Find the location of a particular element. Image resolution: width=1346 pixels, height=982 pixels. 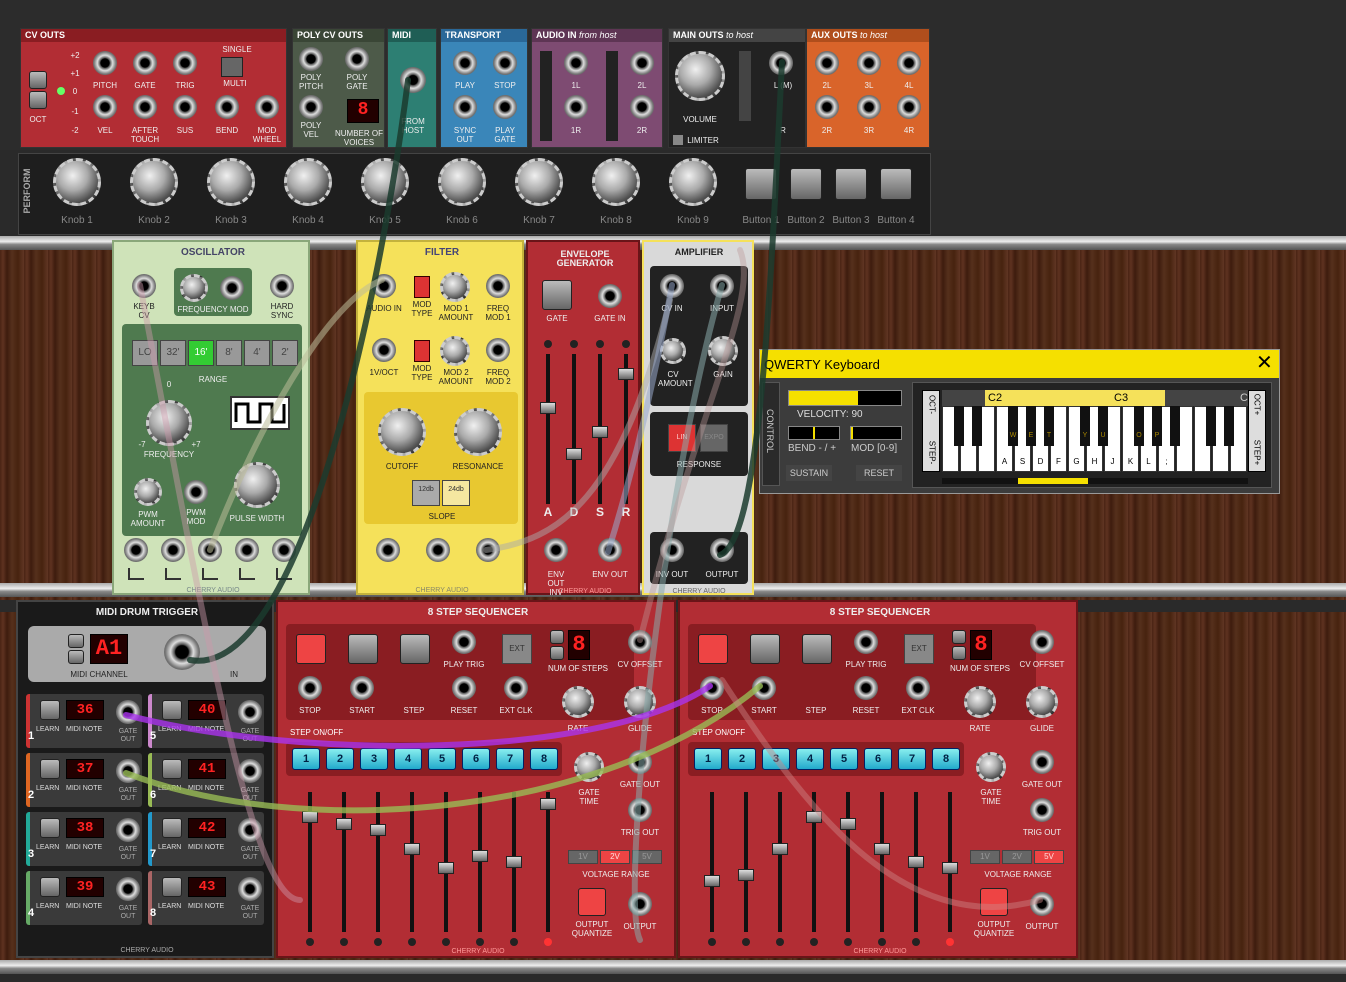

bend-jack is located at coordinates (227, 107).